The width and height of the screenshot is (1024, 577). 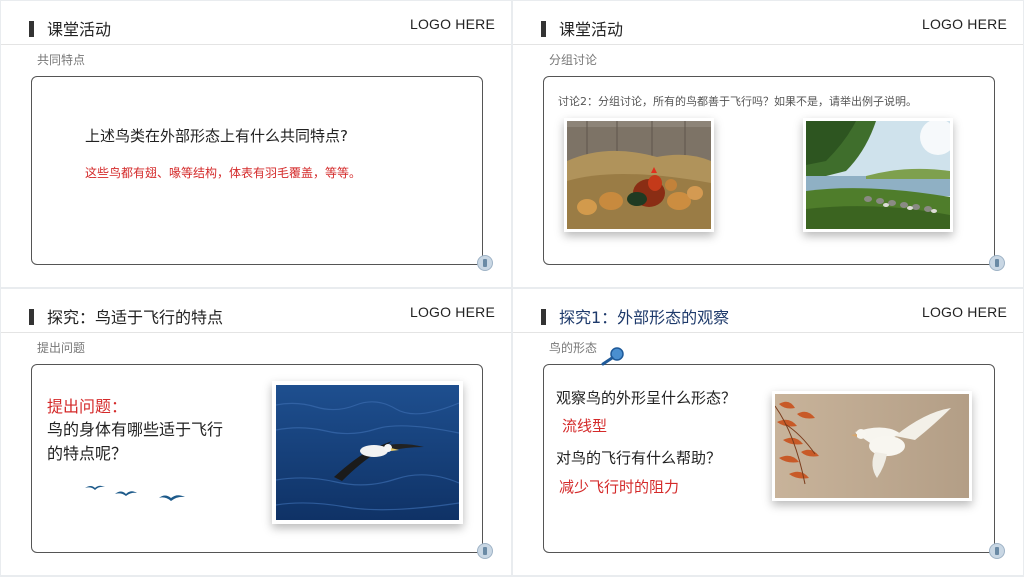 What do you see at coordinates (135, 317) in the screenshot?
I see `slide-title: 探究：鸟适于飞行的特点` at bounding box center [135, 317].